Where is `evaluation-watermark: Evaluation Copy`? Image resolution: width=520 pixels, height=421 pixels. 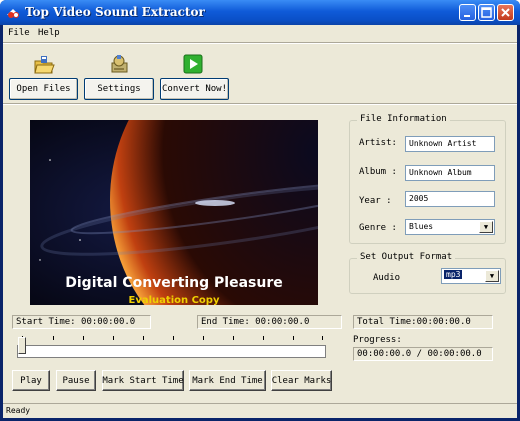
evaluation-watermark: Evaluation Copy is located at coordinates (174, 300).